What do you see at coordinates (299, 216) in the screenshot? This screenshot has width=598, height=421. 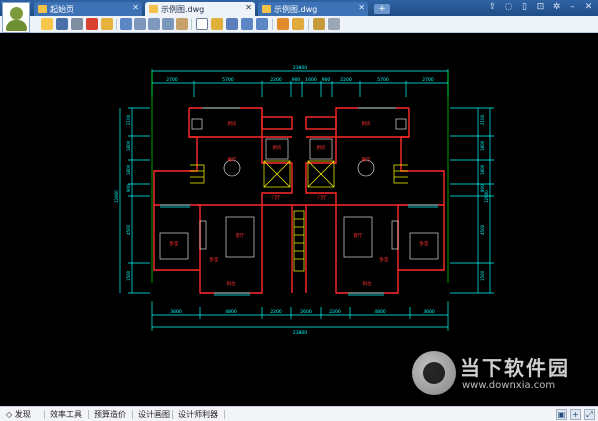 I see `stairs` at bounding box center [299, 216].